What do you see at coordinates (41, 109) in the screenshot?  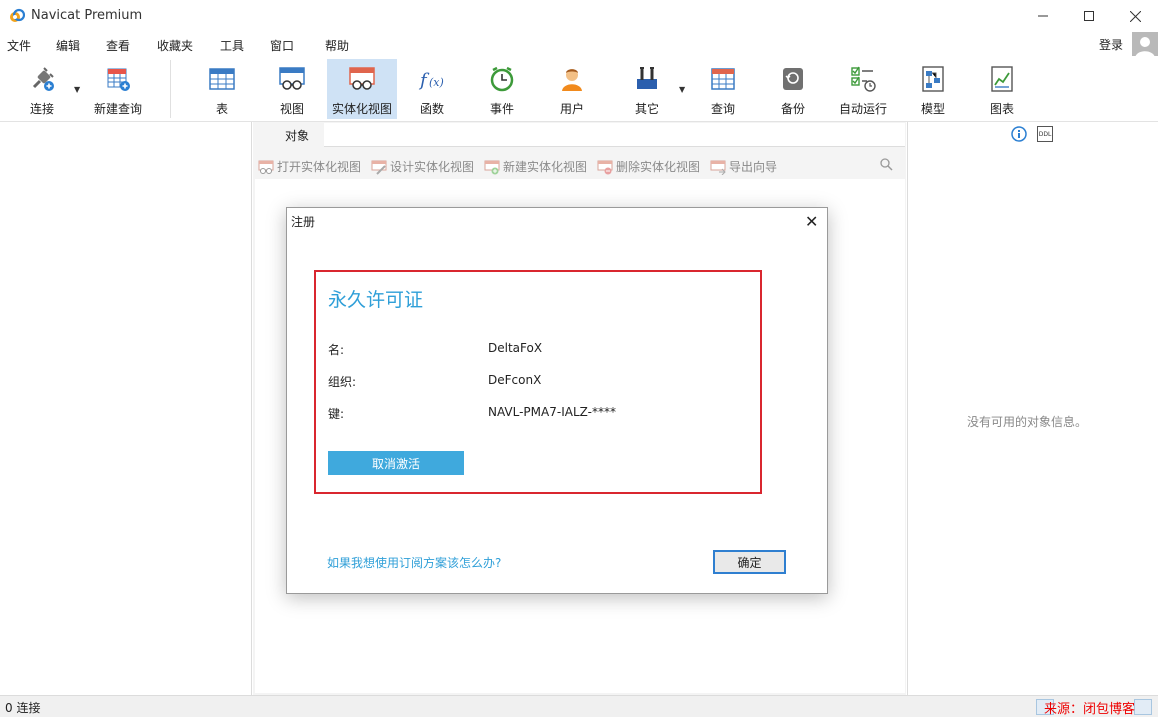 I see `connect-label: 连接` at bounding box center [41, 109].